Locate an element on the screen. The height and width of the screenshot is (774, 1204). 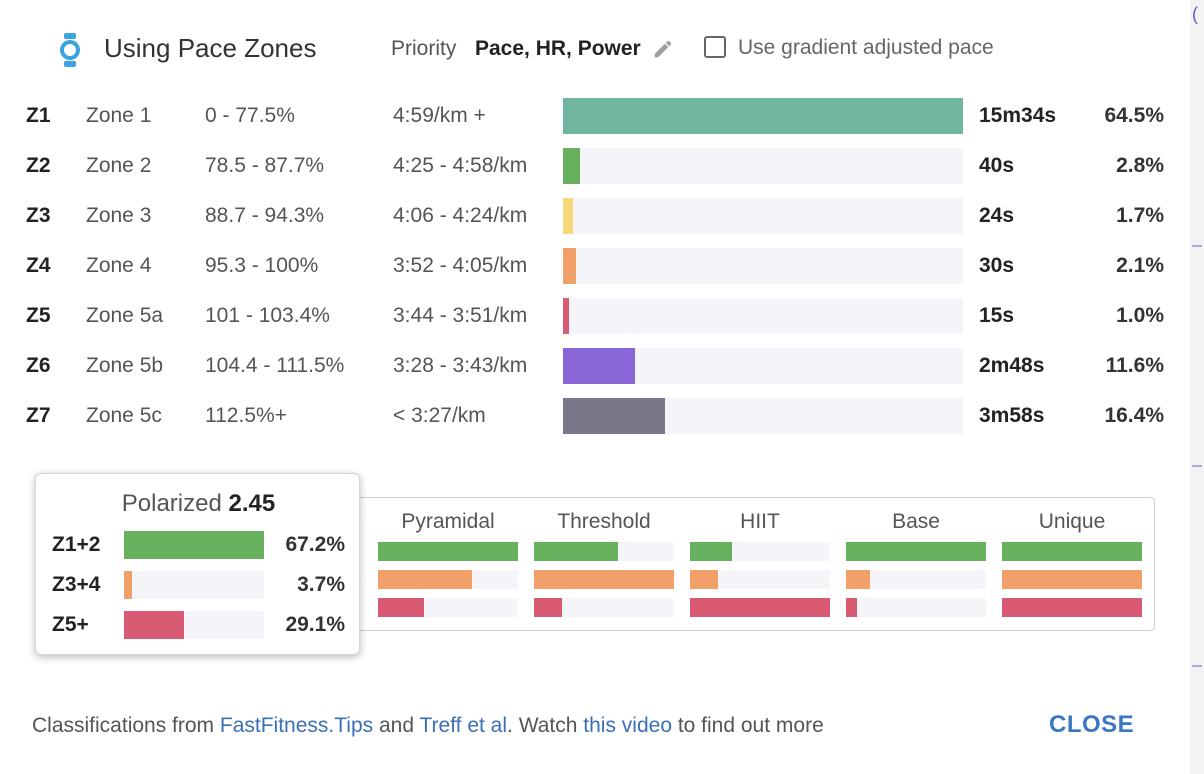
polarized-label: Z5+ is located at coordinates (70, 624).